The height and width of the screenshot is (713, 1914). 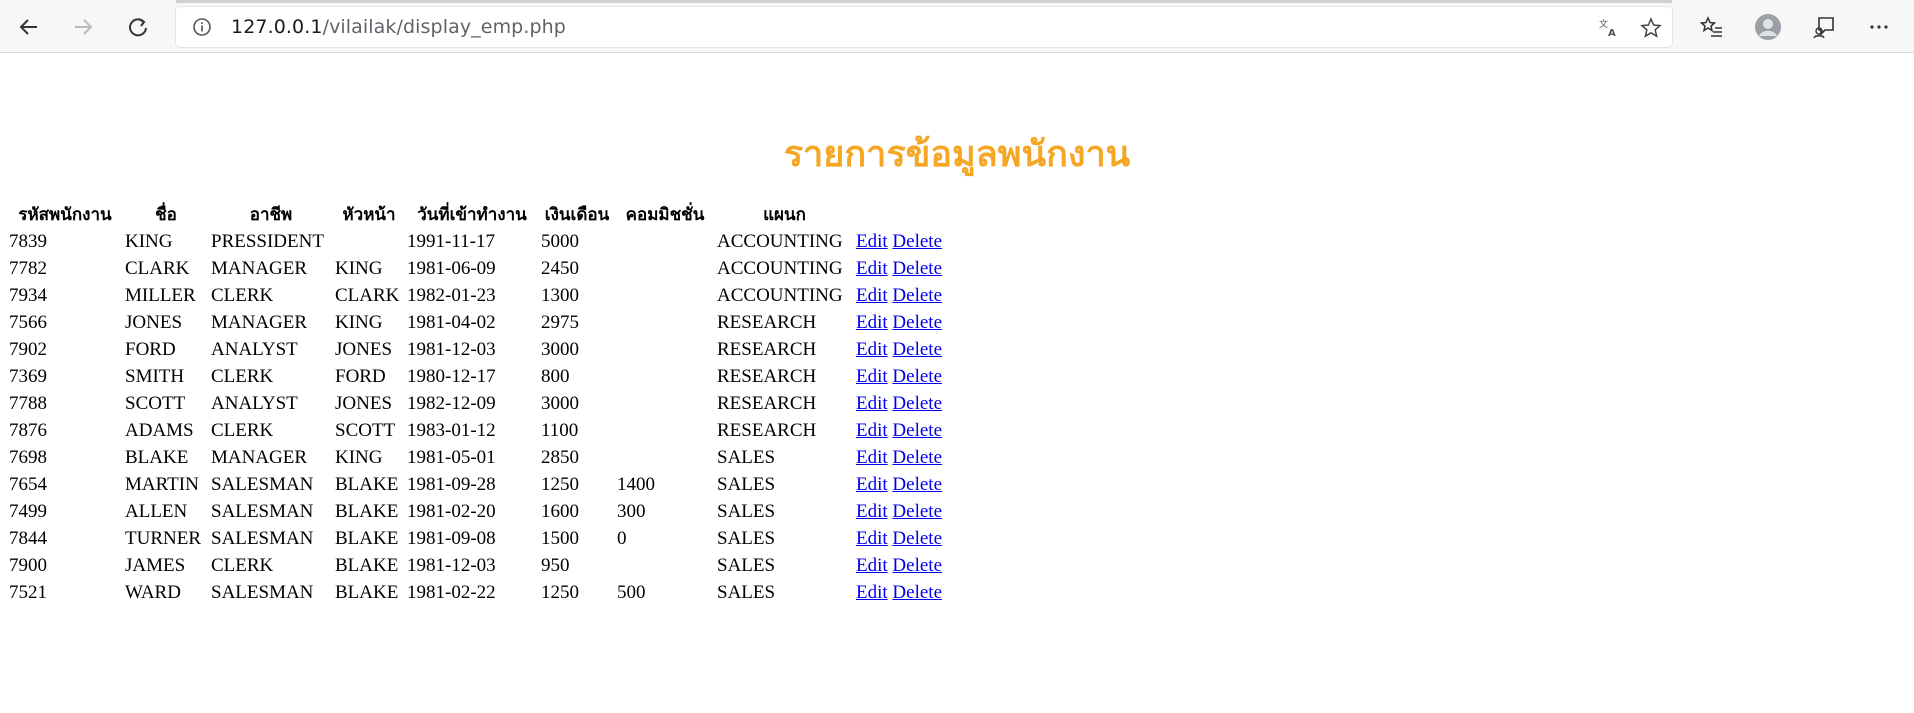 I want to click on cell-hire-date: 1981-04-02, so click(x=451, y=322).